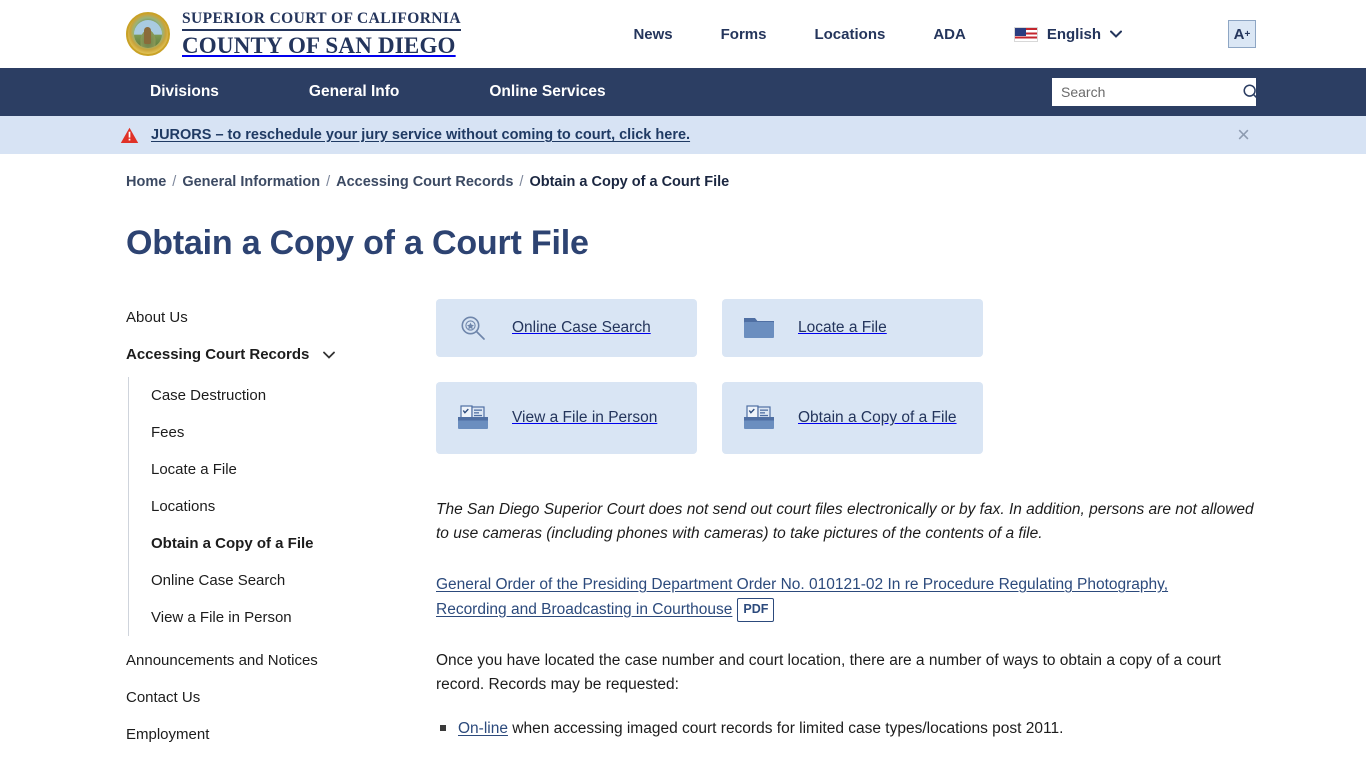 The width and height of the screenshot is (1366, 768). Describe the element at coordinates (629, 182) in the screenshot. I see `breadcrumb-item-current: Obtain a Copy of a Court File` at that location.